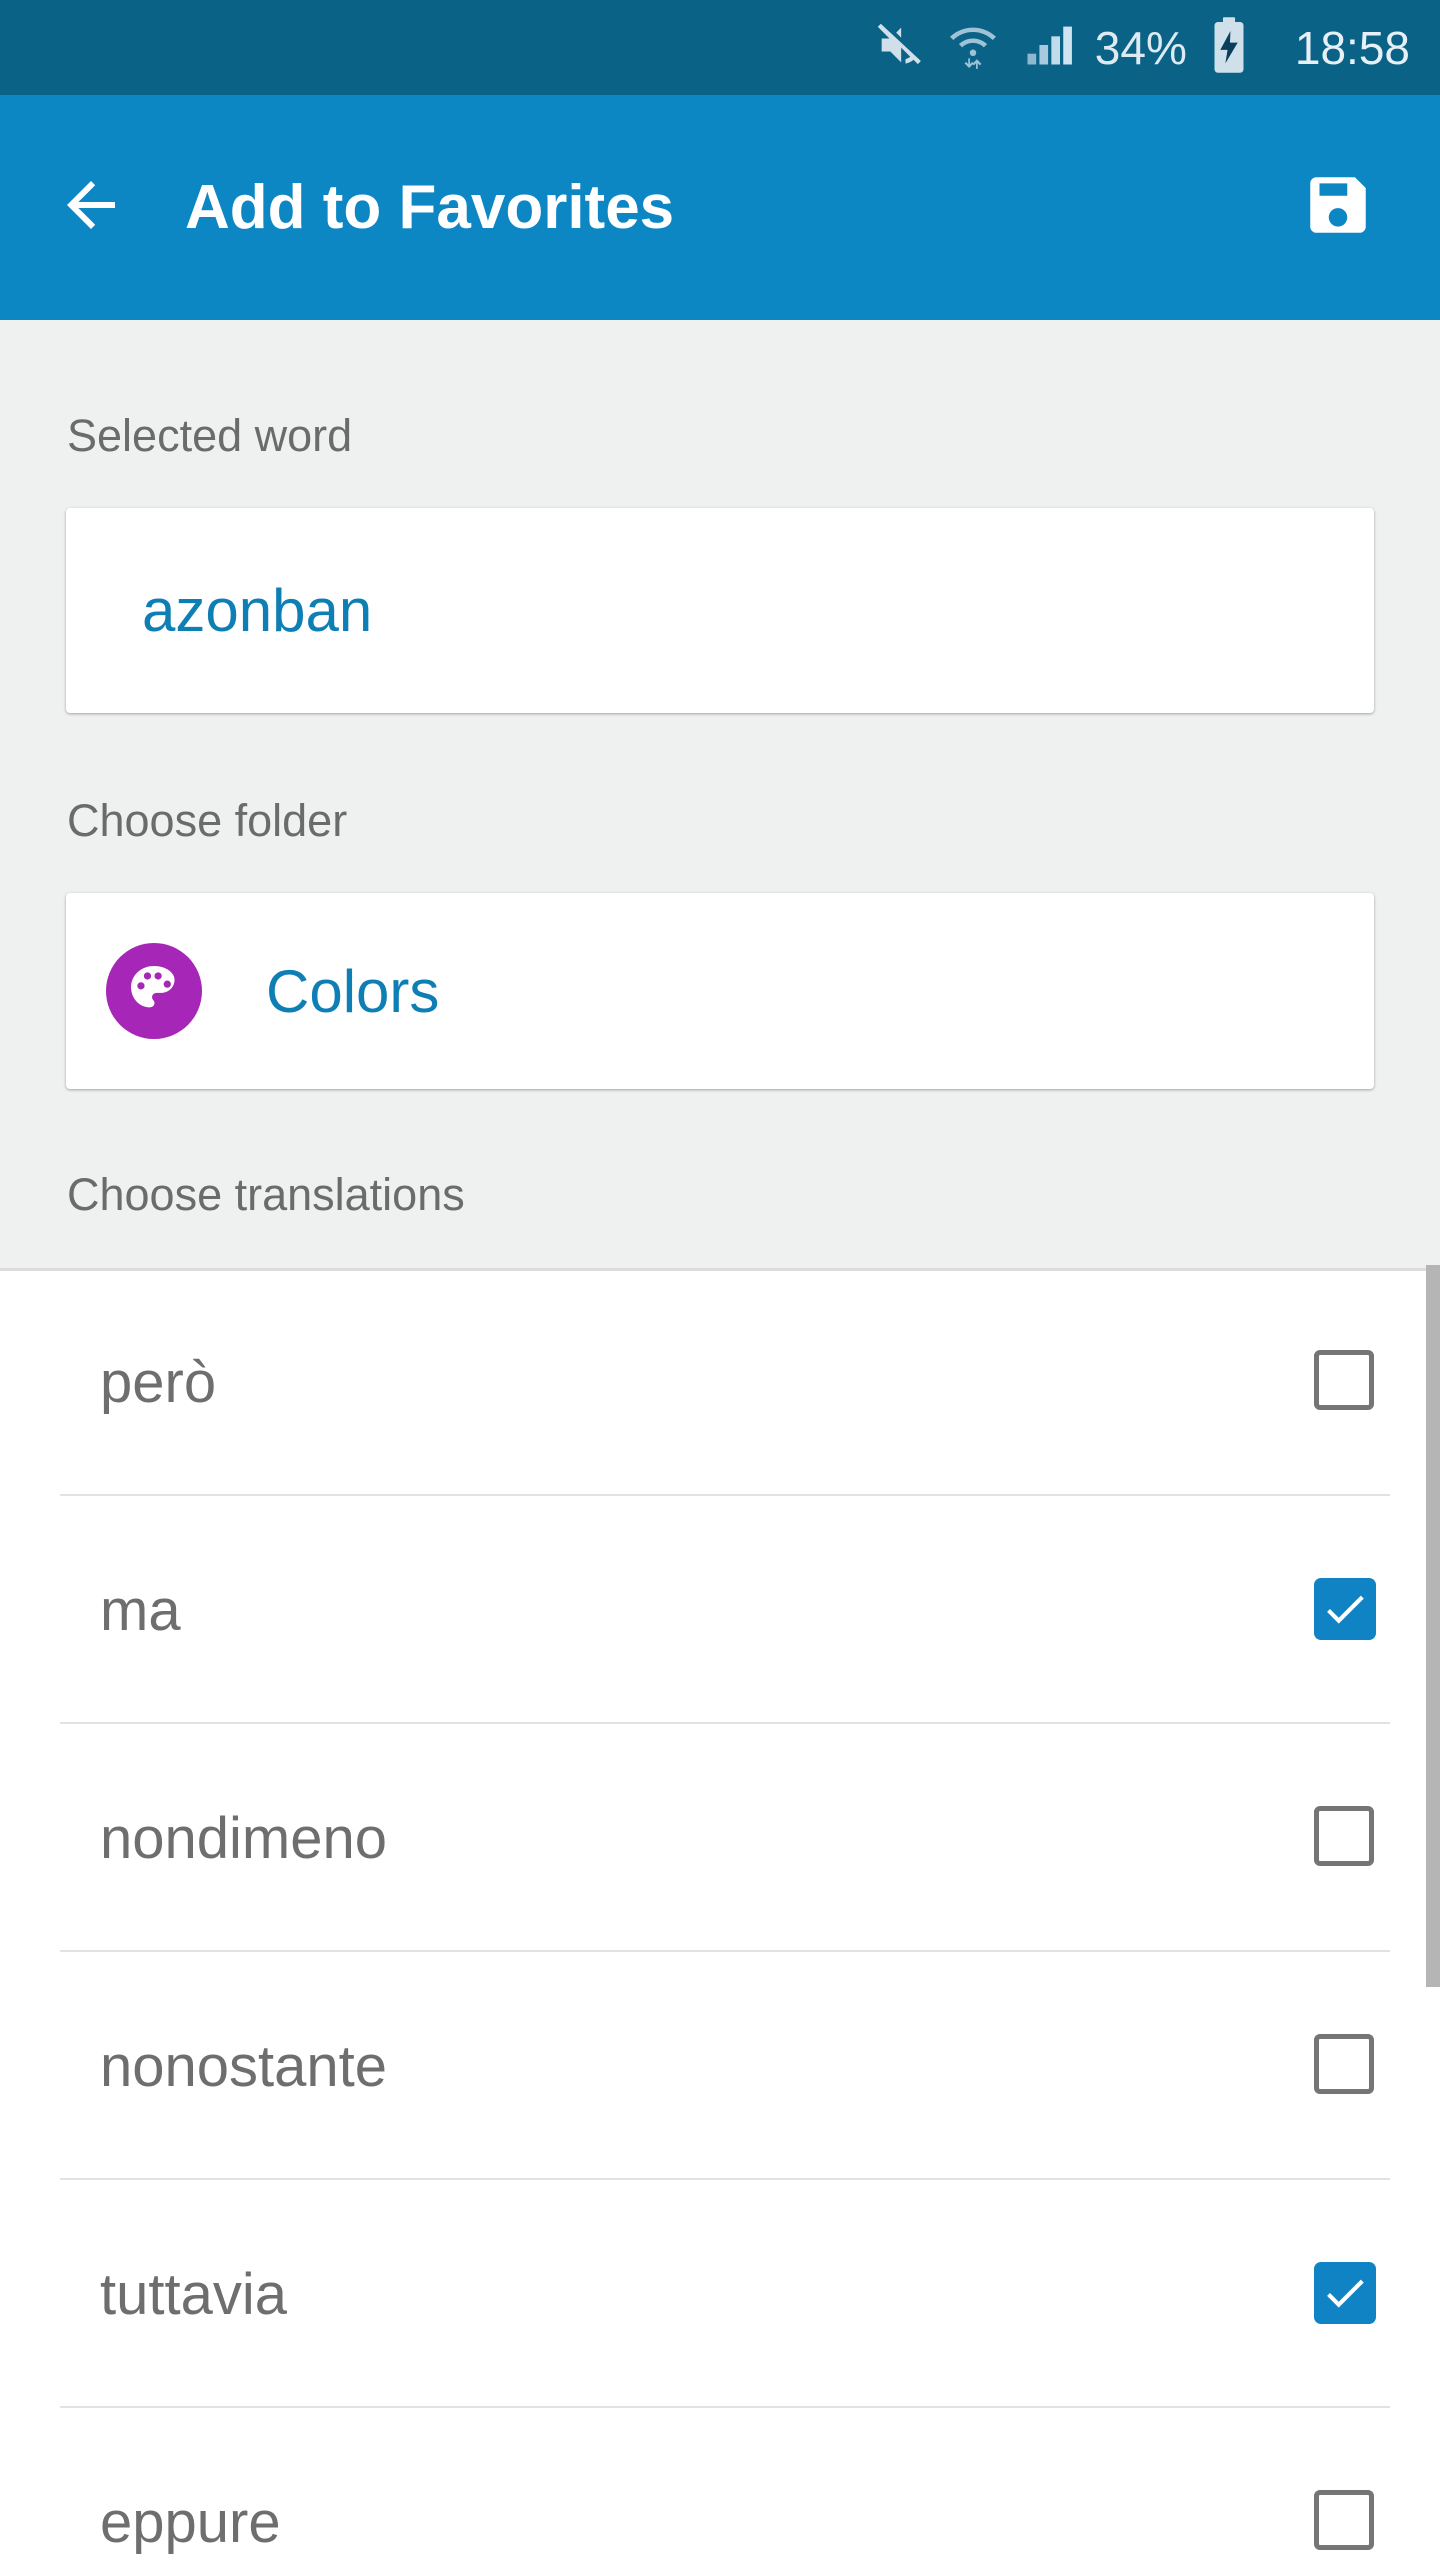  Describe the element at coordinates (193, 2294) in the screenshot. I see `translation-label: tuttavia` at that location.